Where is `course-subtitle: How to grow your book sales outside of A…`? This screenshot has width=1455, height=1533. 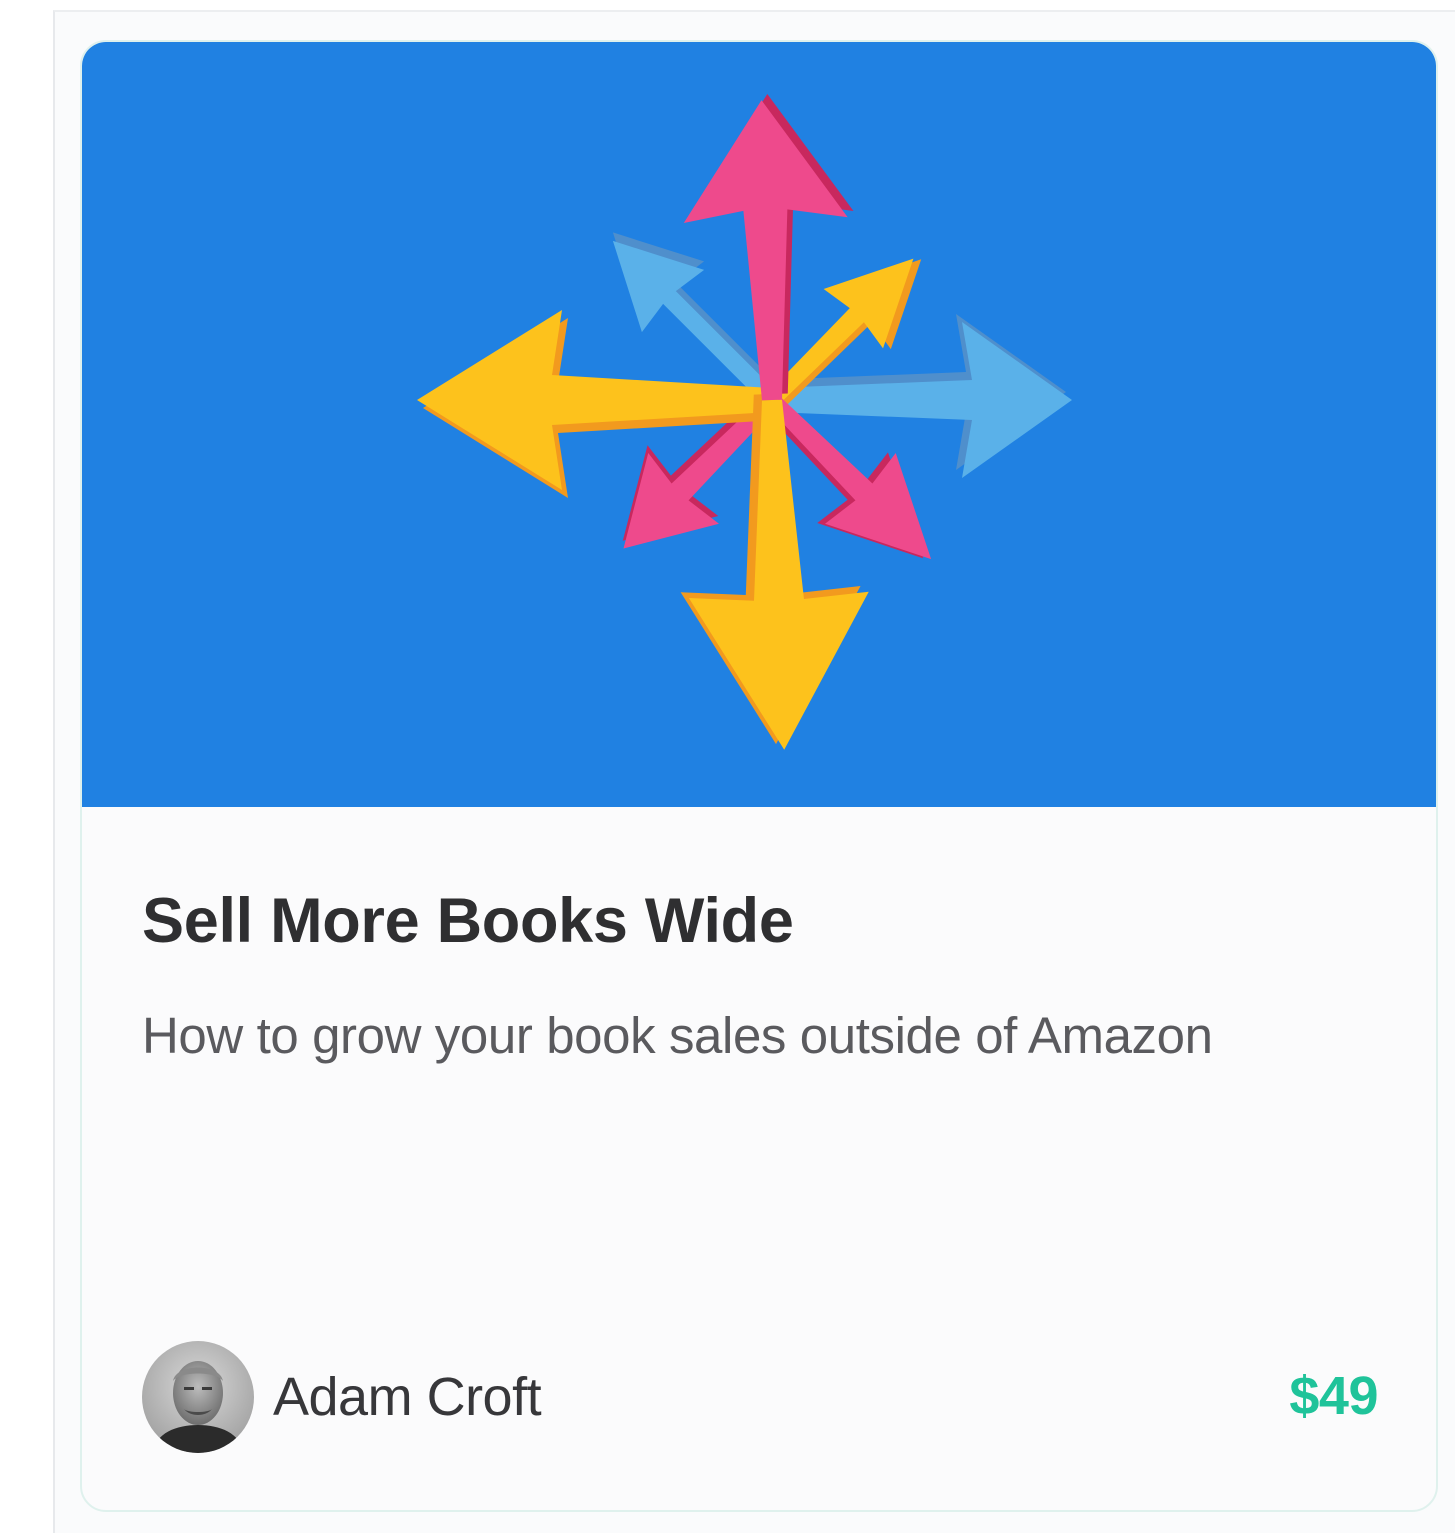 course-subtitle: How to grow your book sales outside of A… is located at coordinates (677, 1035).